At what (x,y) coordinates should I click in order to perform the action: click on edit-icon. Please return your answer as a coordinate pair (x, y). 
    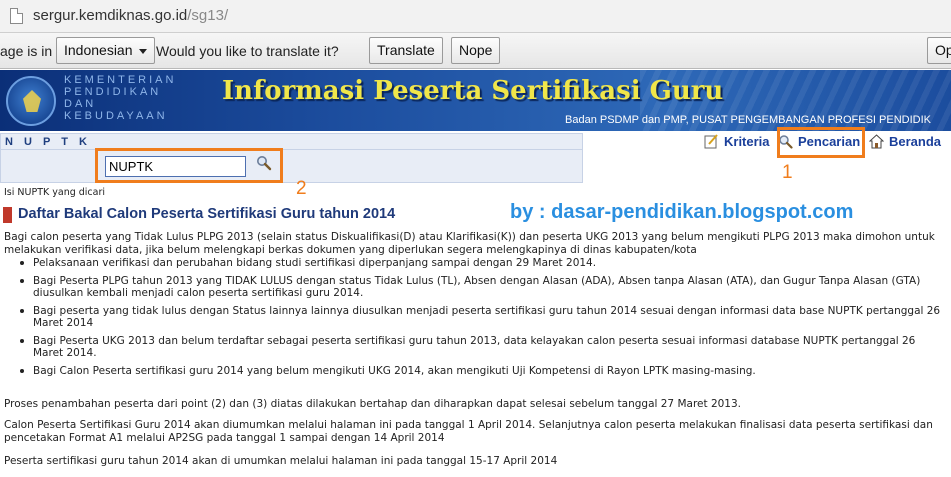
    Looking at the image, I should click on (711, 141).